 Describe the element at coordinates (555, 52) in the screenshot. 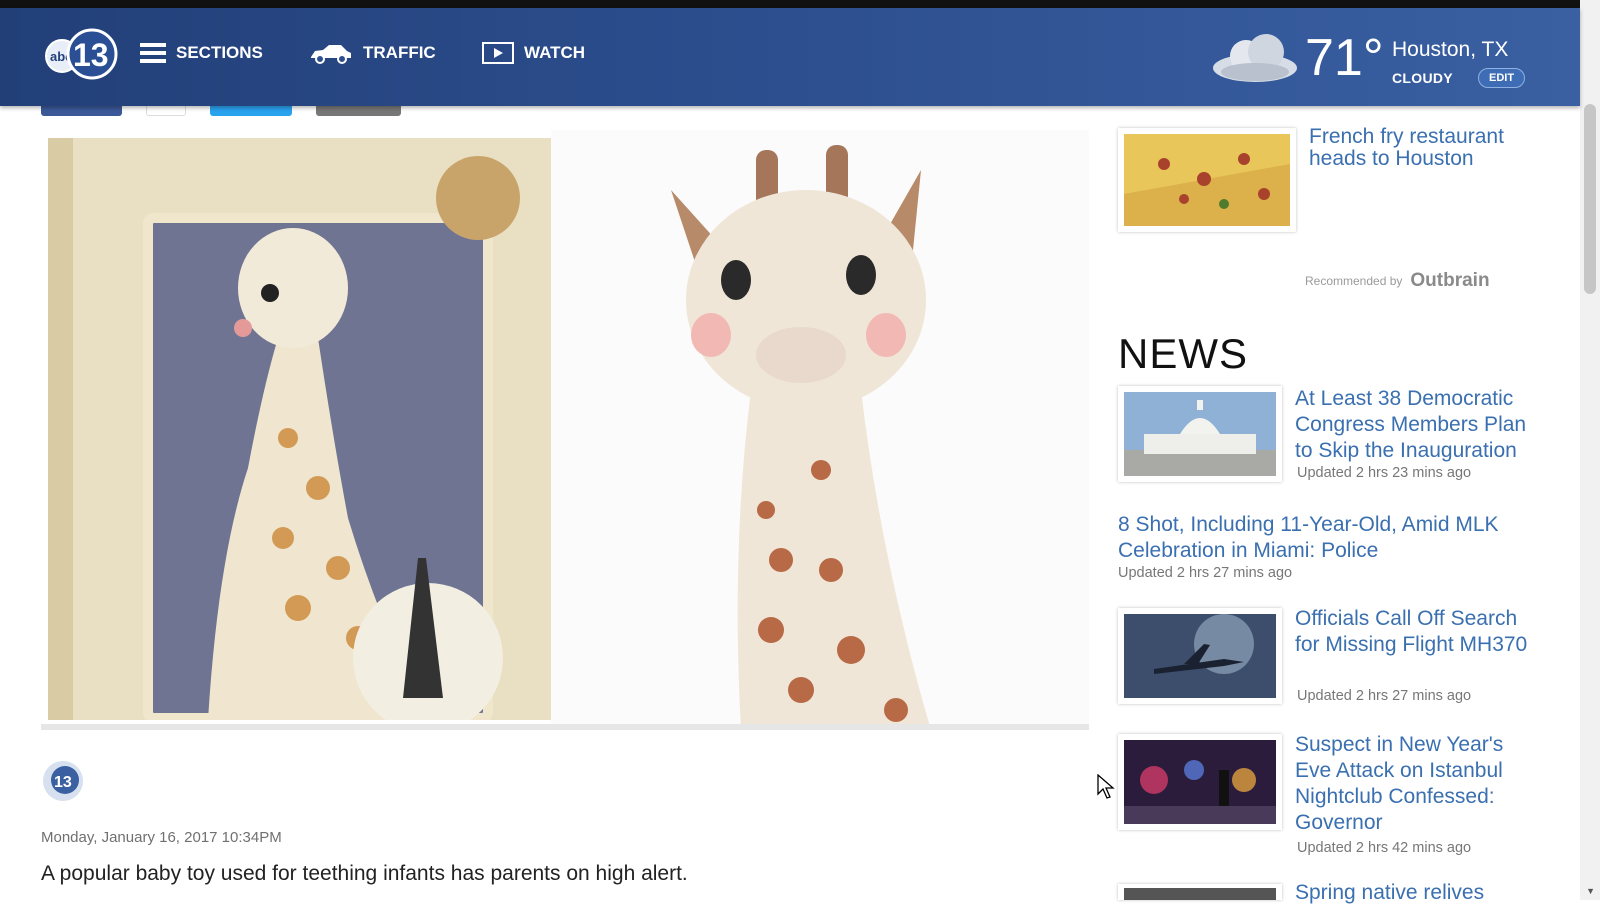

I see `nav-watch-label: WATCH` at that location.